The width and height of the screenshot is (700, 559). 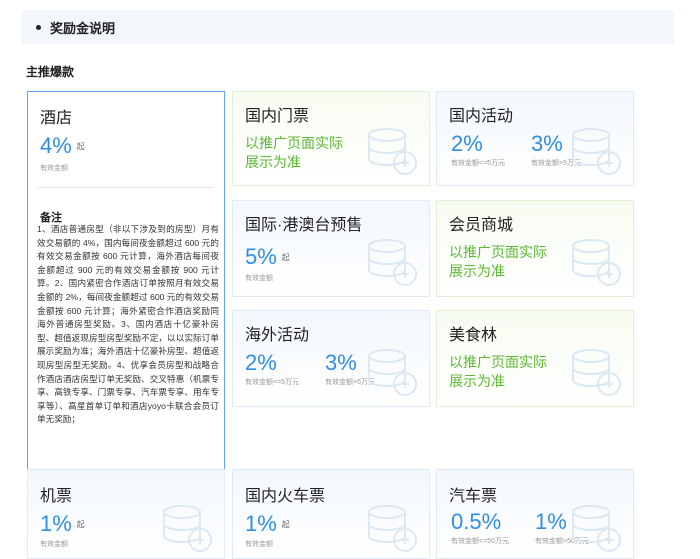 What do you see at coordinates (50, 72) in the screenshot?
I see `hot-products-heading: 主推爆款` at bounding box center [50, 72].